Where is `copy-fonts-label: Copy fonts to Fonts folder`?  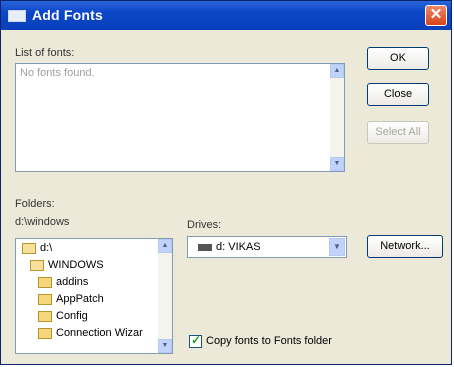 copy-fonts-label: Copy fonts to Fonts folder is located at coordinates (269, 341).